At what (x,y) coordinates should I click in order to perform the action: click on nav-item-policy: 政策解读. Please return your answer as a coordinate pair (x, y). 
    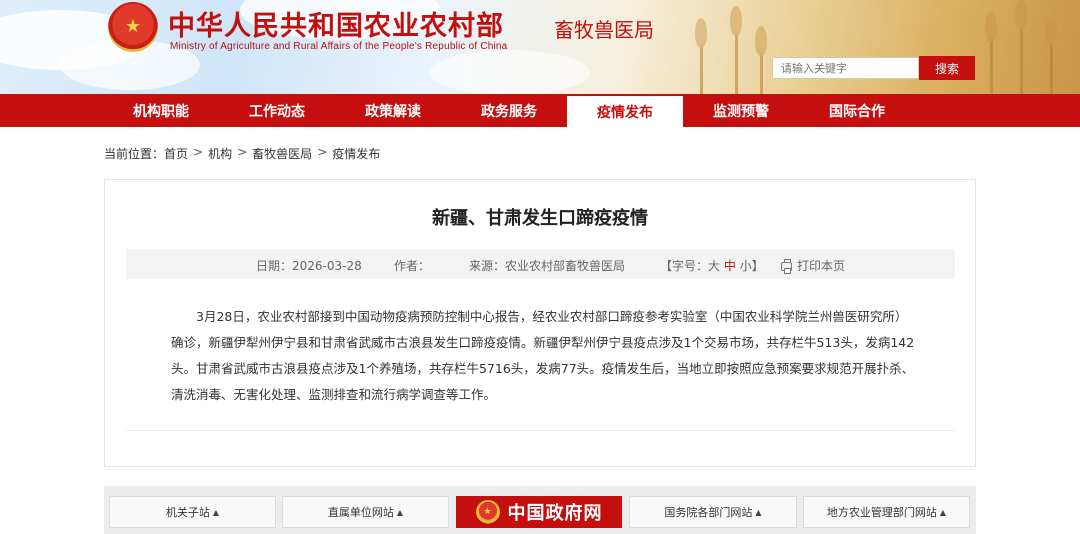
    Looking at the image, I should click on (393, 110).